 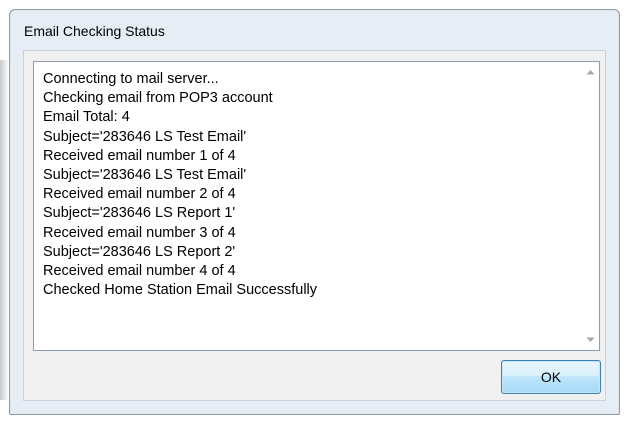 What do you see at coordinates (180, 290) in the screenshot?
I see `log-line: Checked Home Station Email Successfully` at bounding box center [180, 290].